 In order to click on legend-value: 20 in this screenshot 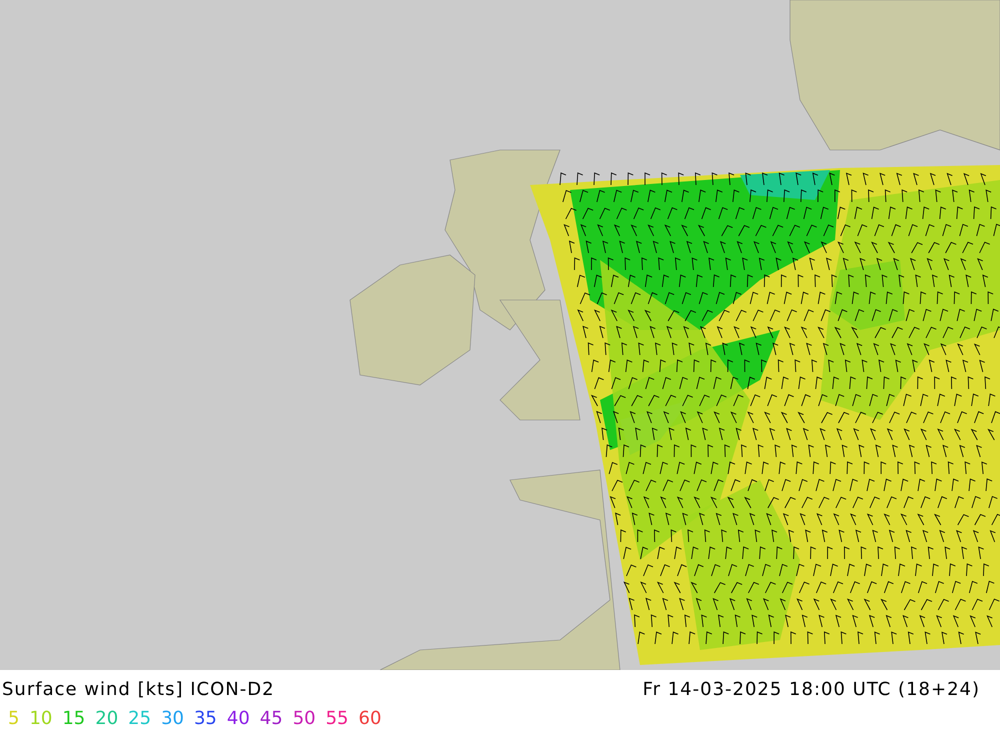, I will do `click(106, 718)`.